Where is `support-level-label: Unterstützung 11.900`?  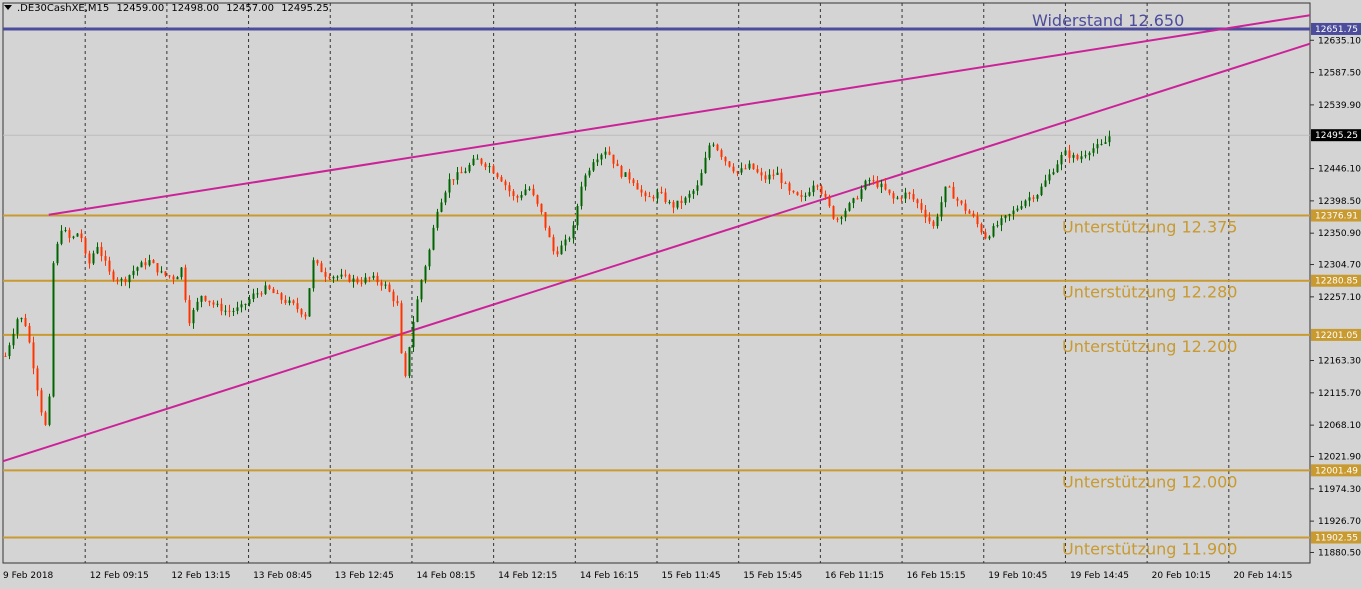
support-level-label: Unterstützung 11.900 is located at coordinates (1149, 549).